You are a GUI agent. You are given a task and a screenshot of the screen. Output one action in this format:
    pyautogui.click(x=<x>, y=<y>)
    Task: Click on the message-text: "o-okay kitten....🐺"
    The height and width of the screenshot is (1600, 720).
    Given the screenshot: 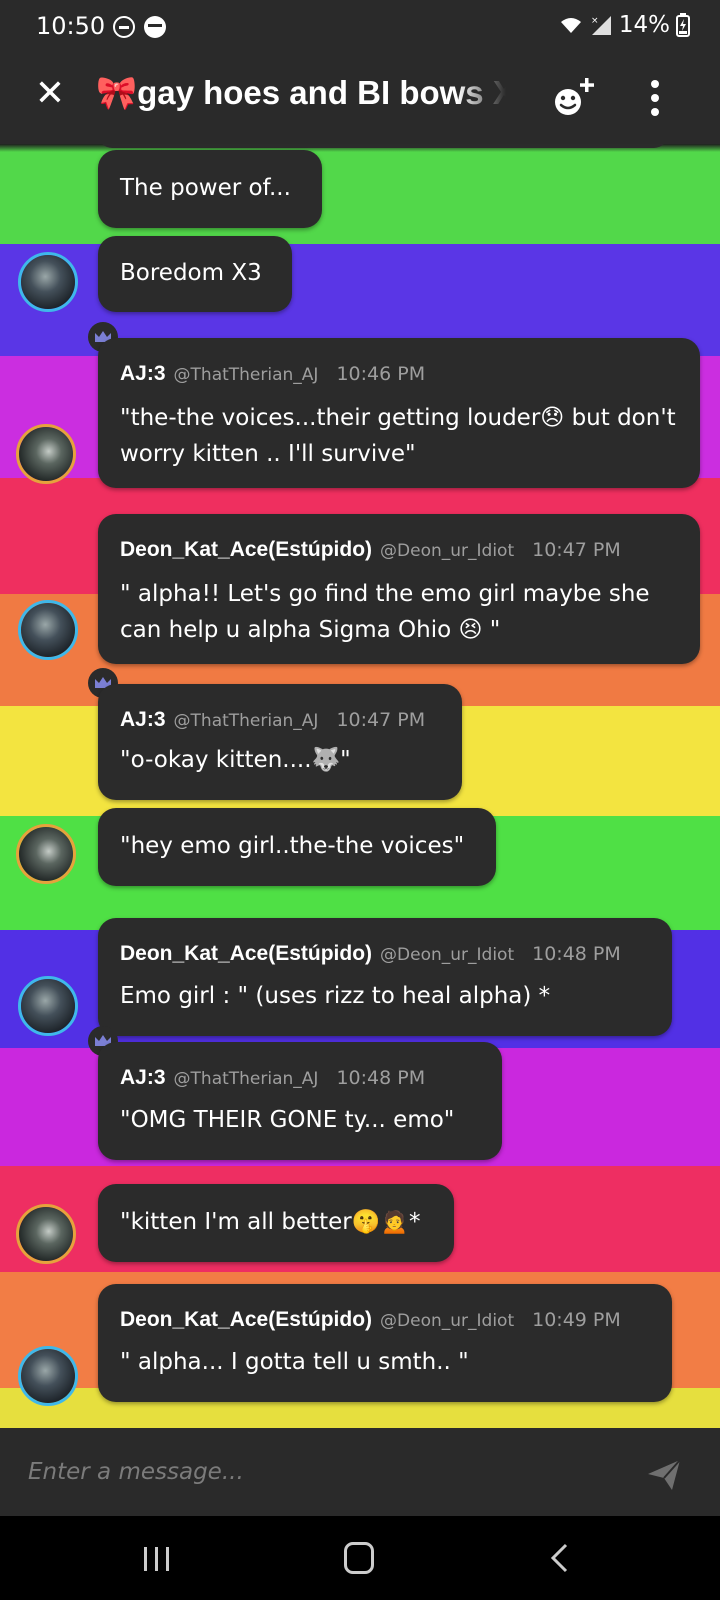 What is the action you would take?
    pyautogui.click(x=235, y=760)
    